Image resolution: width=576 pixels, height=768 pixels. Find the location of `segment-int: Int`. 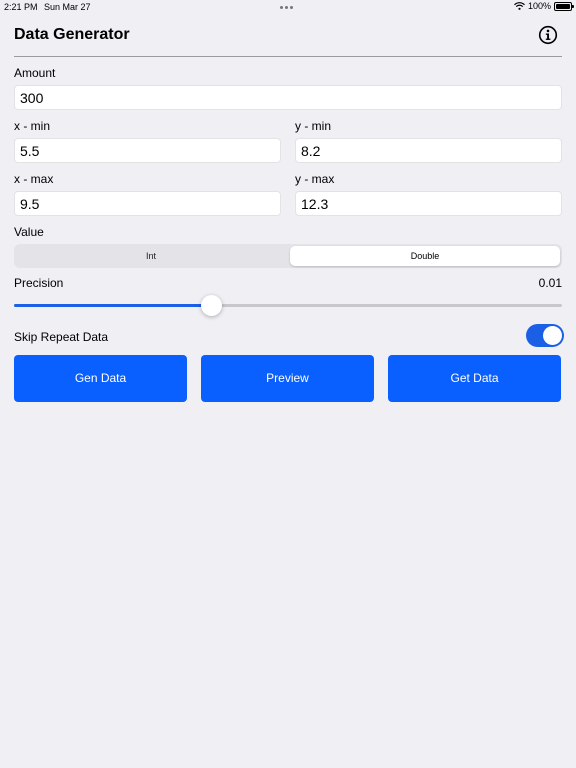

segment-int: Int is located at coordinates (151, 256).